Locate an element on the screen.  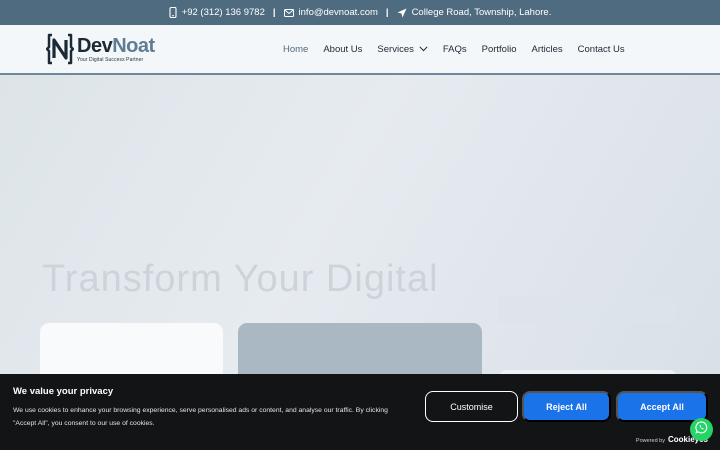
nav-services-label: Services is located at coordinates (395, 49).